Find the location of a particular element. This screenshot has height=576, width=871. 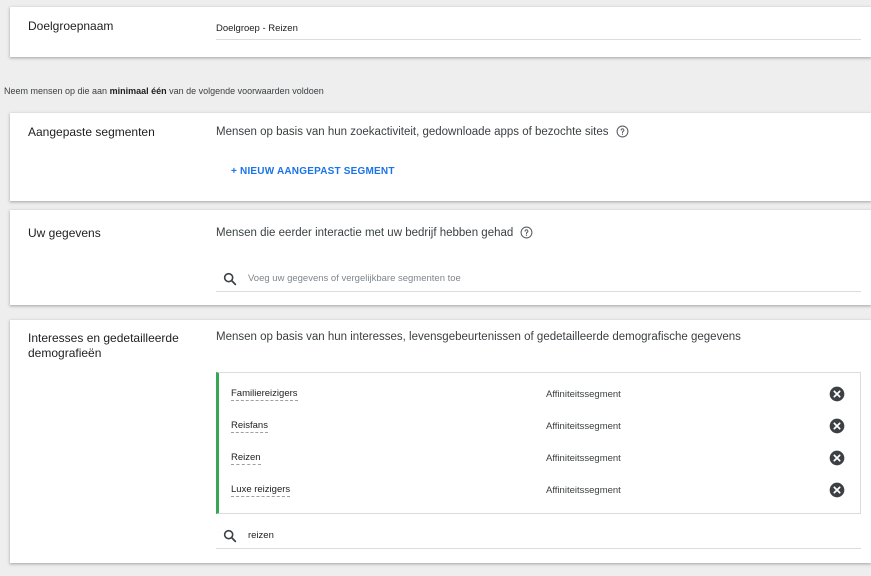

audience-name-card: Doelgroepnaam Doelgroep - Reizen is located at coordinates (440, 32).